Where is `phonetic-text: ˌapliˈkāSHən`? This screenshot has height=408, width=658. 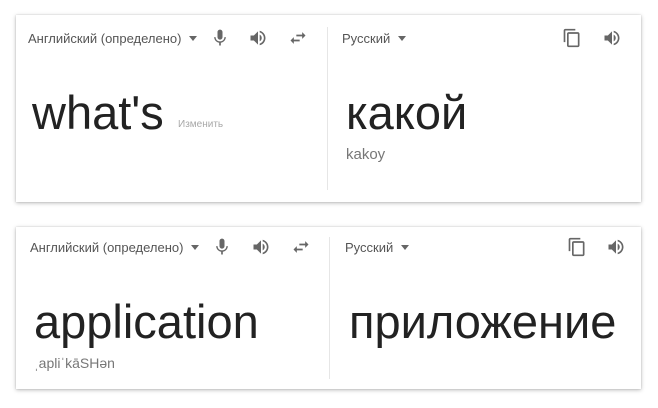
phonetic-text: ˌapliˈkāSHən is located at coordinates (74, 363).